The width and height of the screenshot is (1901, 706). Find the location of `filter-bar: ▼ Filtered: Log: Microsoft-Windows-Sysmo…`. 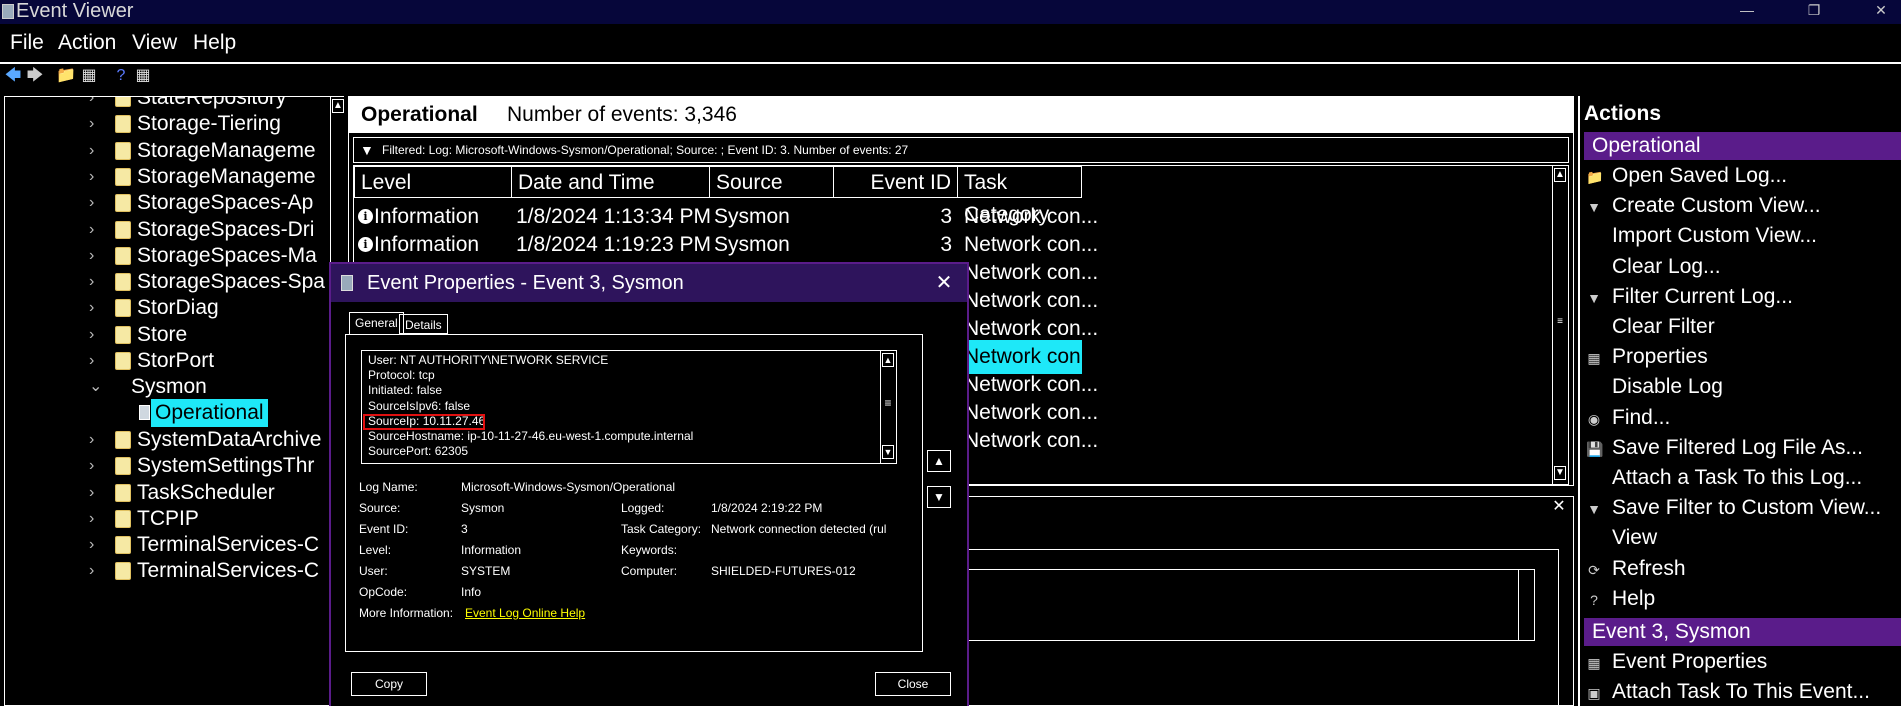

filter-bar: ▼ Filtered: Log: Microsoft-Windows-Sysmo… is located at coordinates (961, 150).